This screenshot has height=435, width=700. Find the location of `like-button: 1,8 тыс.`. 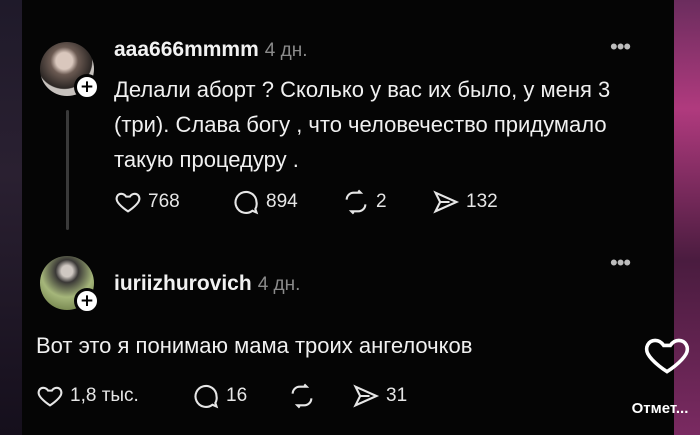

like-button: 1,8 тыс. is located at coordinates (87, 396).